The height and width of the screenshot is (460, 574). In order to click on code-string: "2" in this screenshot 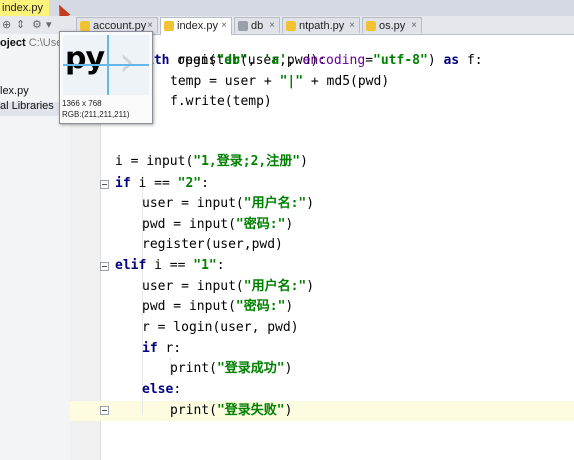, I will do `click(189, 183)`.